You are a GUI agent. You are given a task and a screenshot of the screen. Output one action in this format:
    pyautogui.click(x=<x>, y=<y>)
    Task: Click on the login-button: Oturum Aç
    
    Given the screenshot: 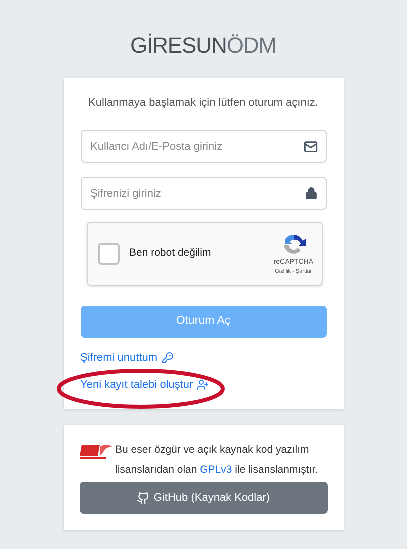 What is the action you would take?
    pyautogui.click(x=203, y=322)
    